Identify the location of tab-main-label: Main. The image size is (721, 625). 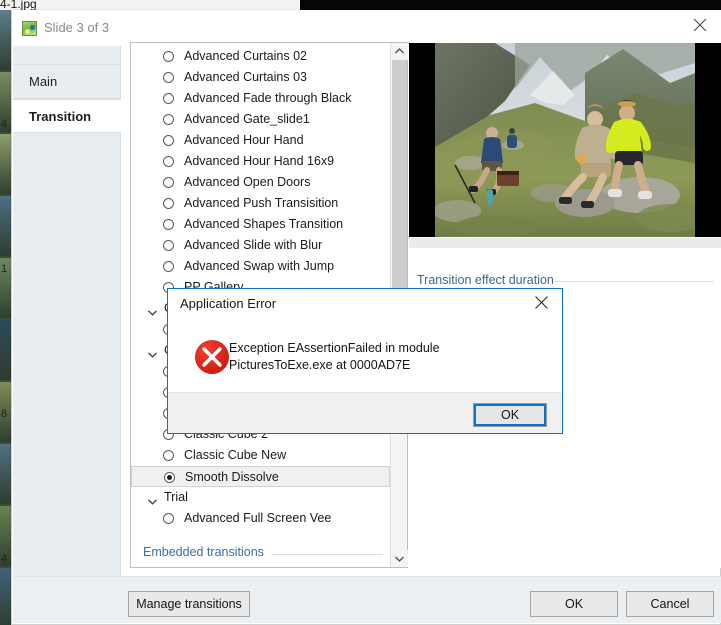
(43, 81).